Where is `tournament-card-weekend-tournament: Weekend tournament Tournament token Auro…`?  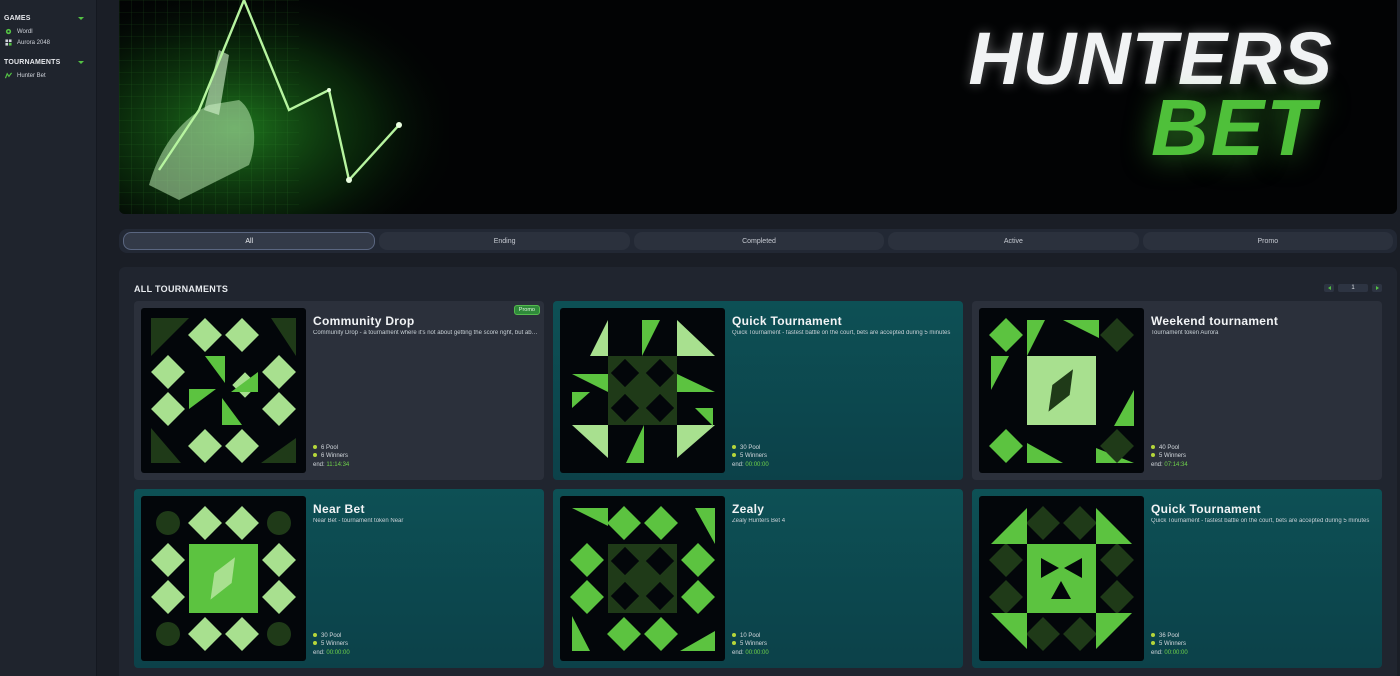 tournament-card-weekend-tournament: Weekend tournament Tournament token Auro… is located at coordinates (1177, 390).